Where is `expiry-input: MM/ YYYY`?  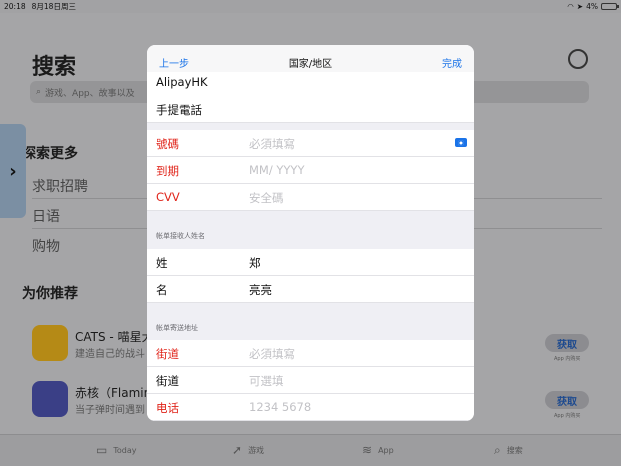
expiry-input: MM/ YYYY is located at coordinates (276, 170).